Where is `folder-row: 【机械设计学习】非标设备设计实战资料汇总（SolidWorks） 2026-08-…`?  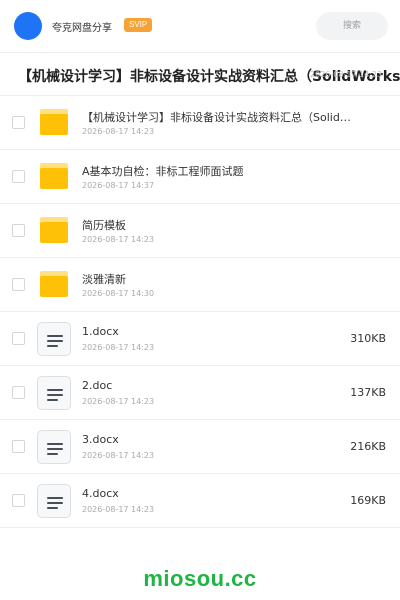 folder-row: 【机械设计学习】非标设备设计实战资料汇总（SolidWorks） 2026-08-… is located at coordinates (200, 123).